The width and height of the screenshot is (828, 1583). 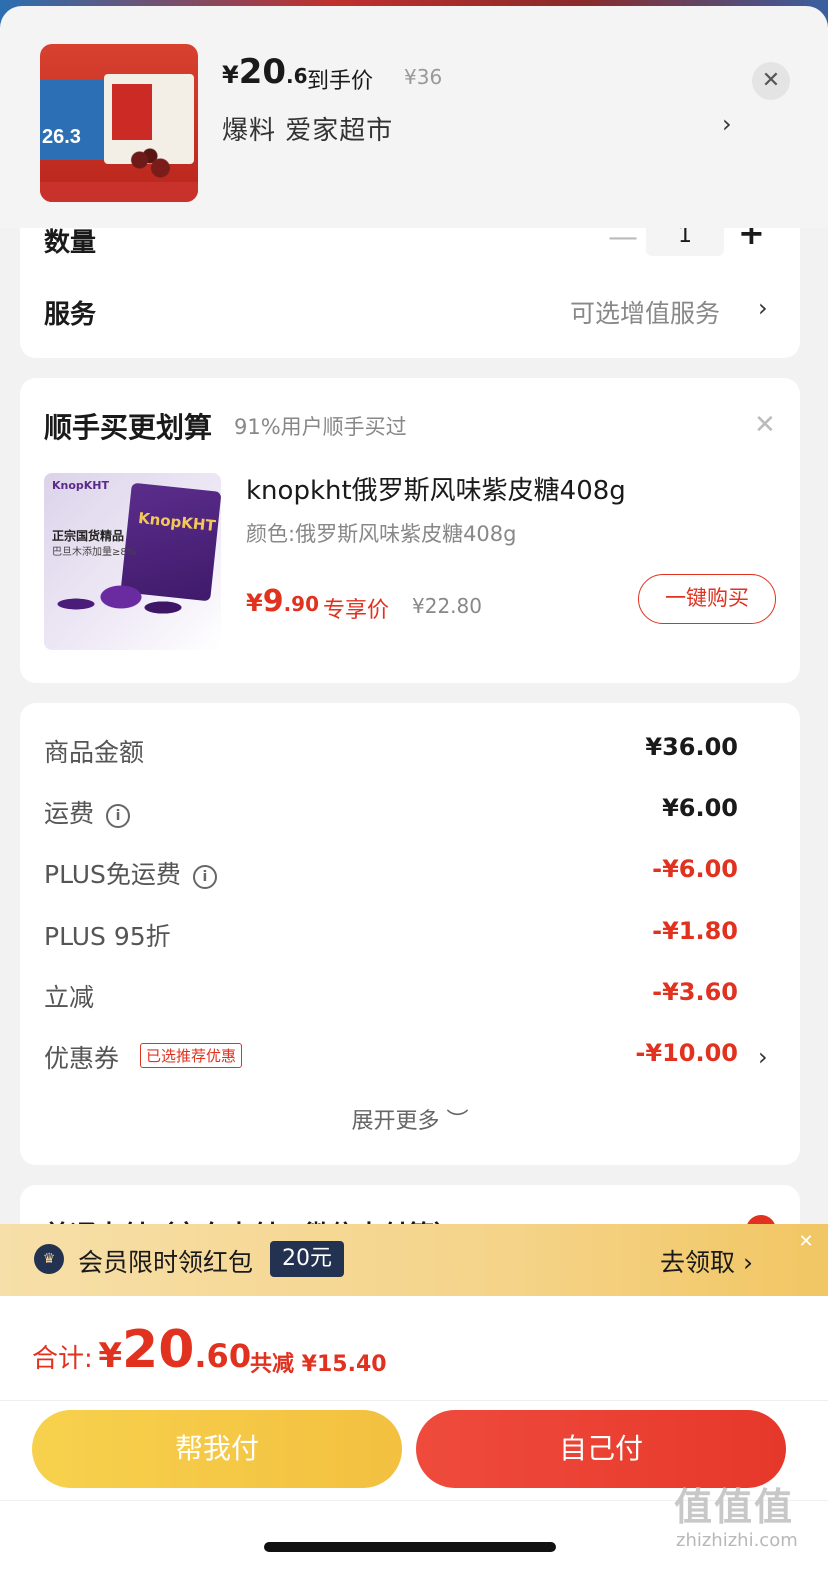 I want to click on watermark-url: zhizhizhi.com, so click(x=737, y=1540).